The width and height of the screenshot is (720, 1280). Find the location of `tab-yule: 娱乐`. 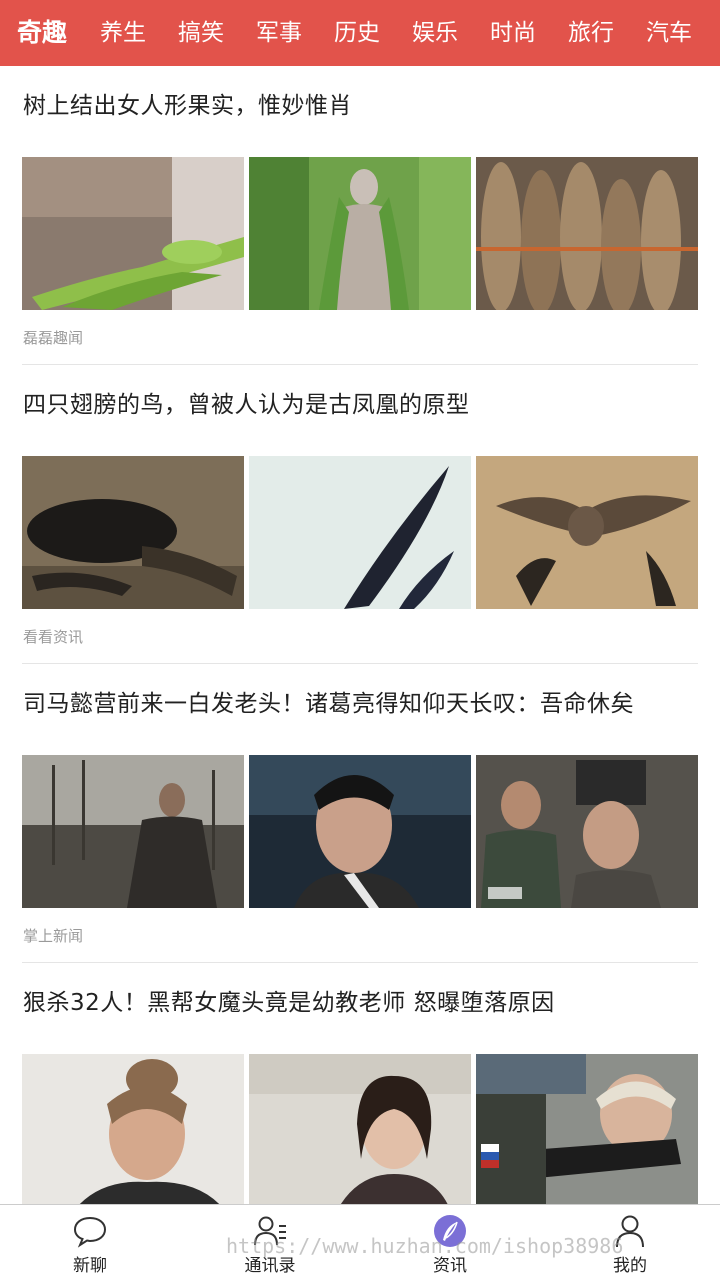

tab-yule: 娱乐 is located at coordinates (435, 33).